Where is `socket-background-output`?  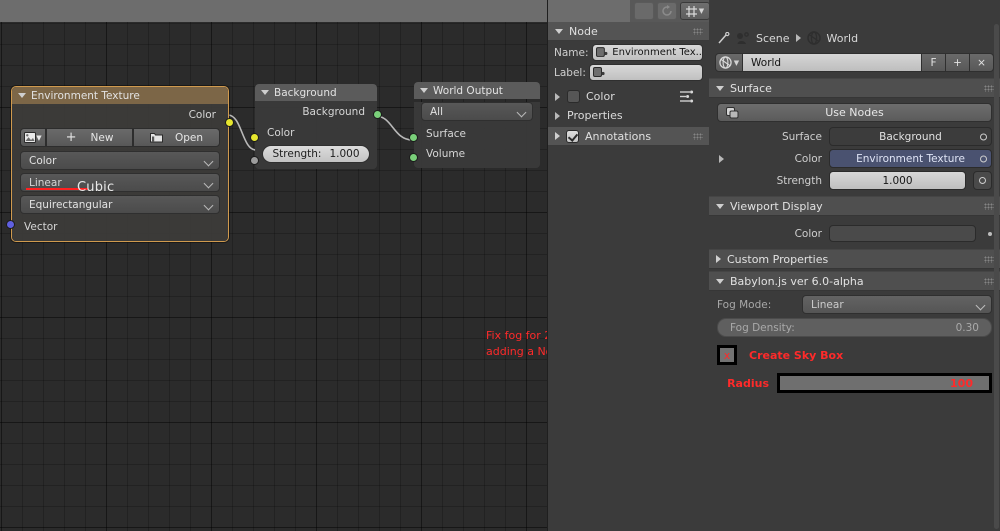 socket-background-output is located at coordinates (377, 114).